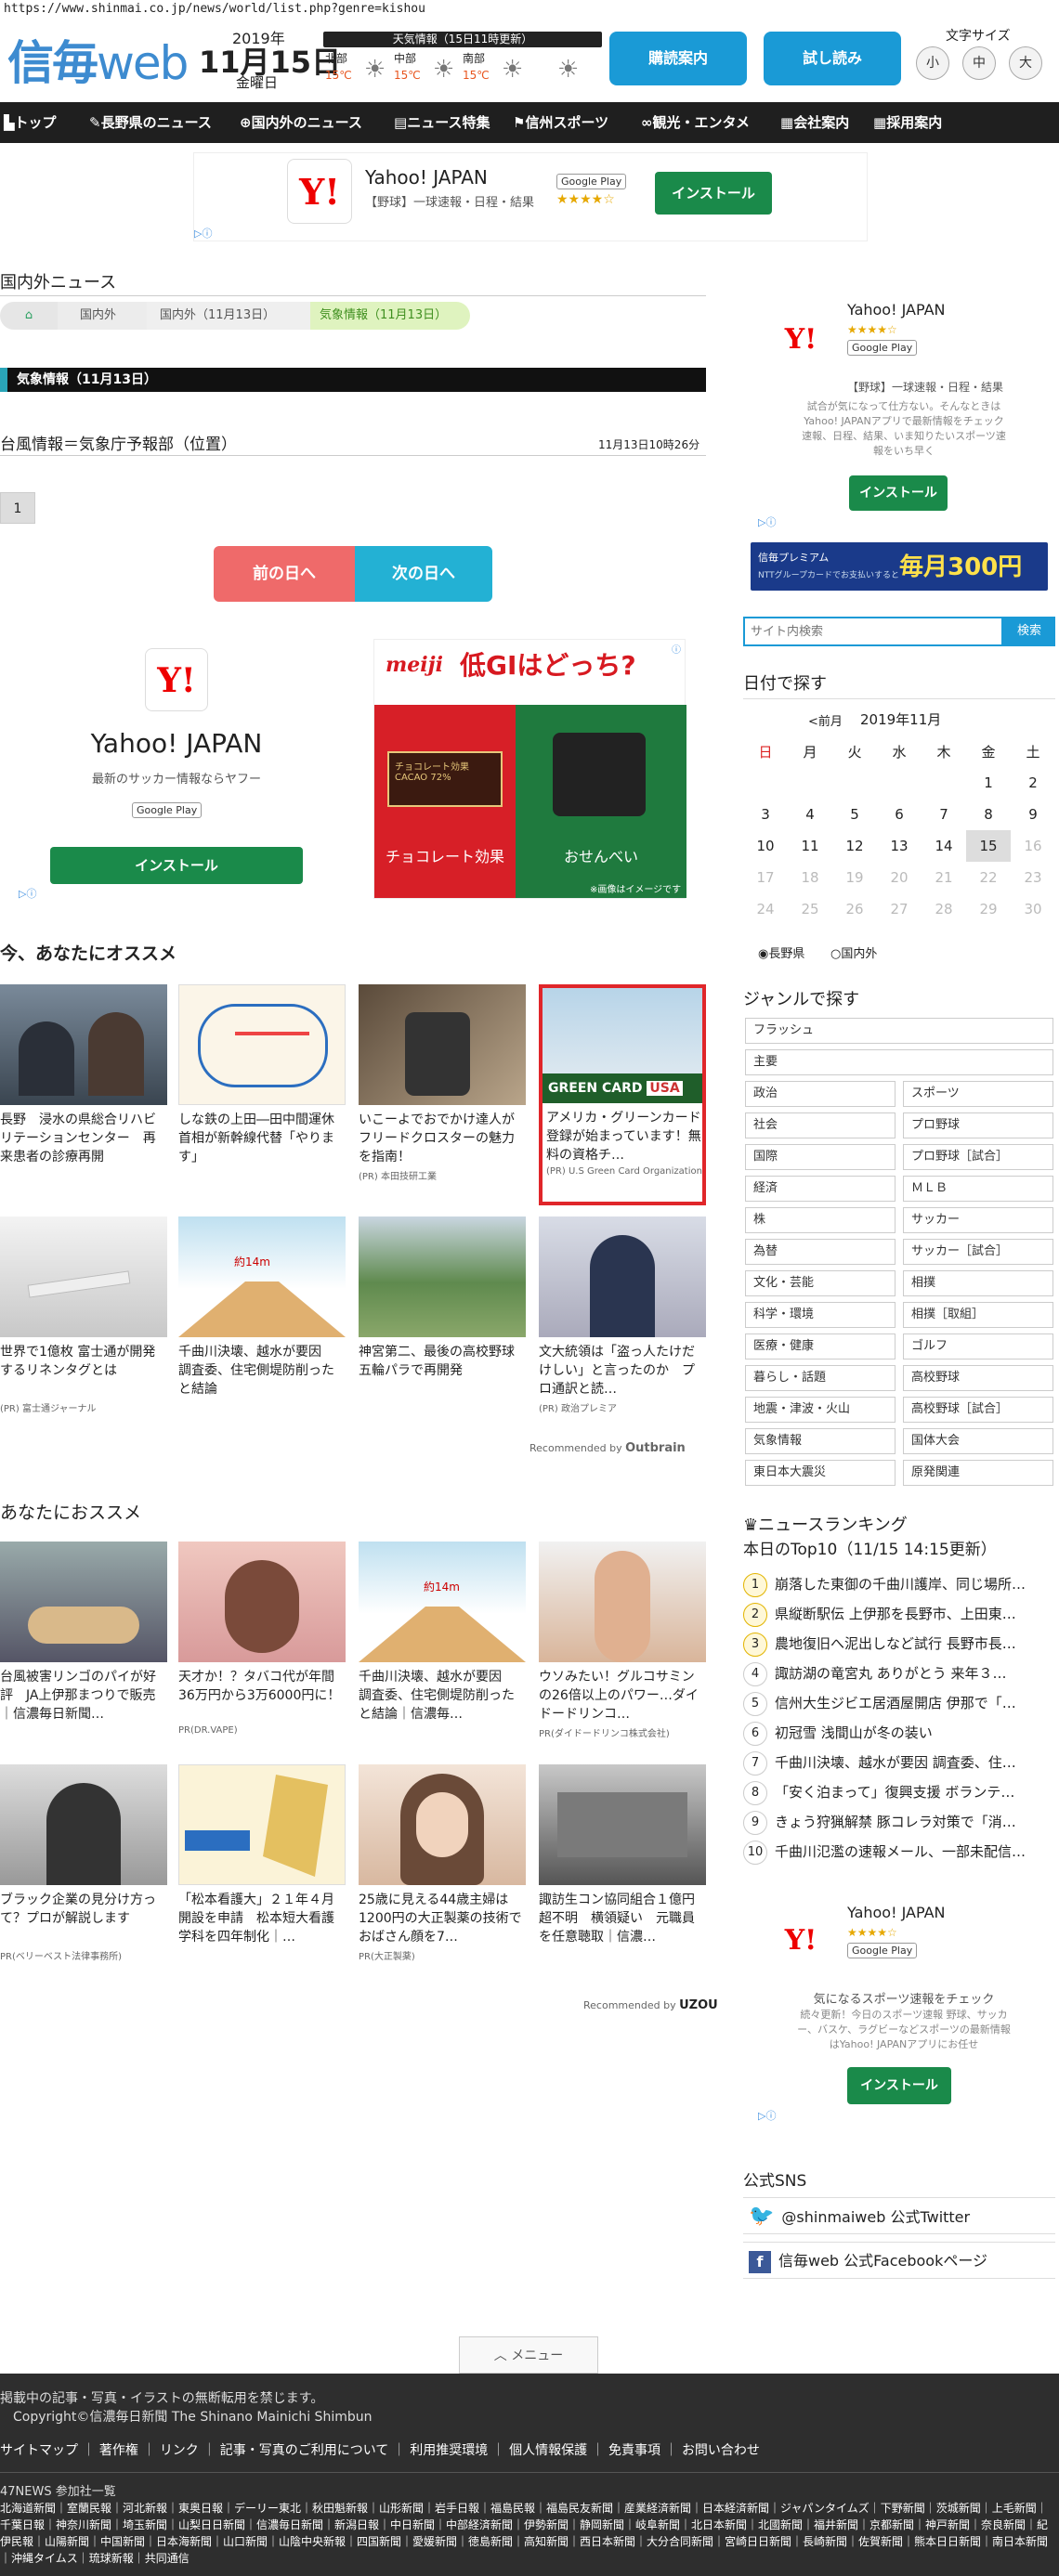 This screenshot has height=2576, width=1059. I want to click on genre-link: サッカー, so click(978, 1220).